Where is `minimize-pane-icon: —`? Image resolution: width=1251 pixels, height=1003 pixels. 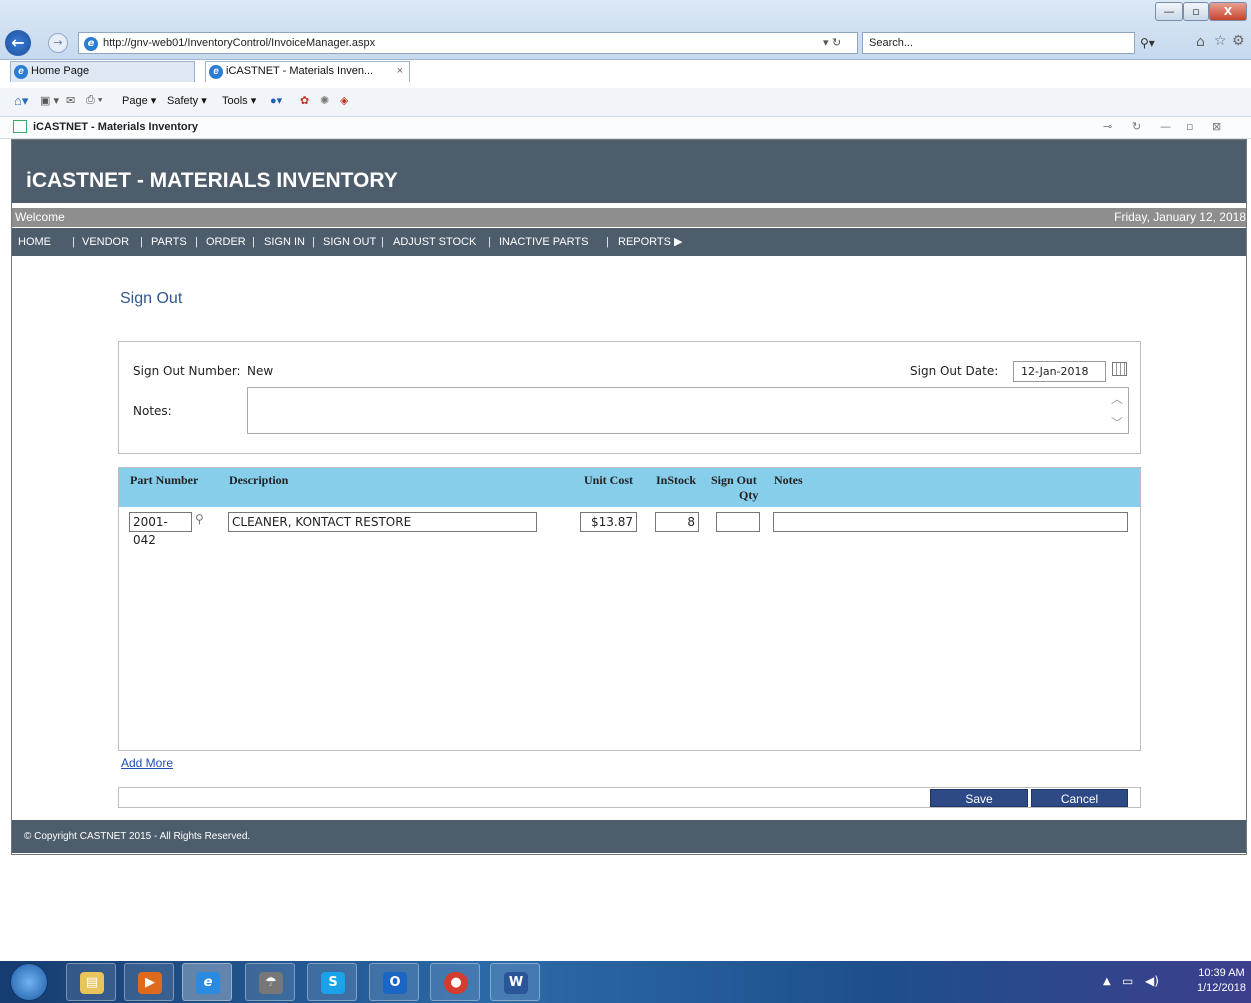
minimize-pane-icon: — is located at coordinates (1165, 126).